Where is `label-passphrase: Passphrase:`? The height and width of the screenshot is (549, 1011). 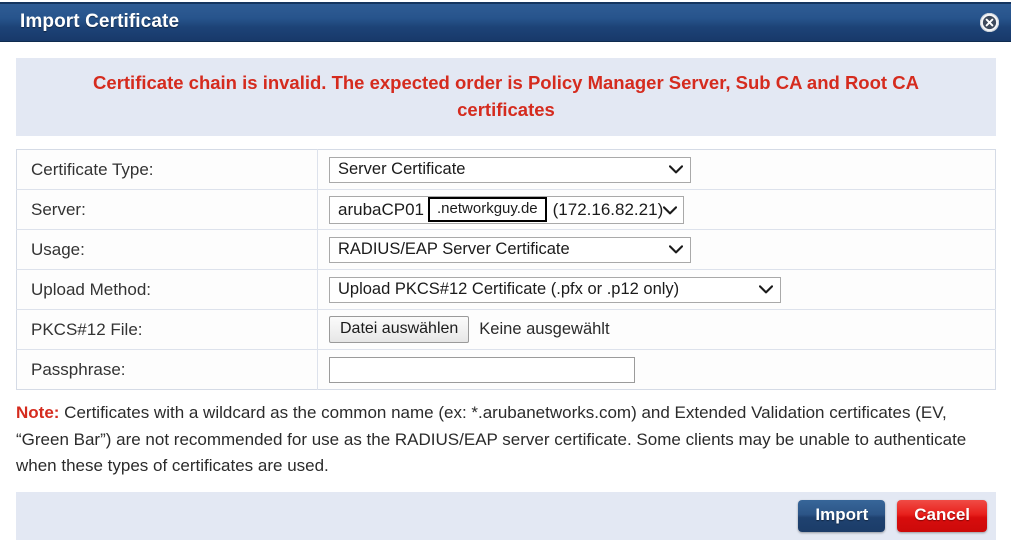 label-passphrase: Passphrase: is located at coordinates (167, 369).